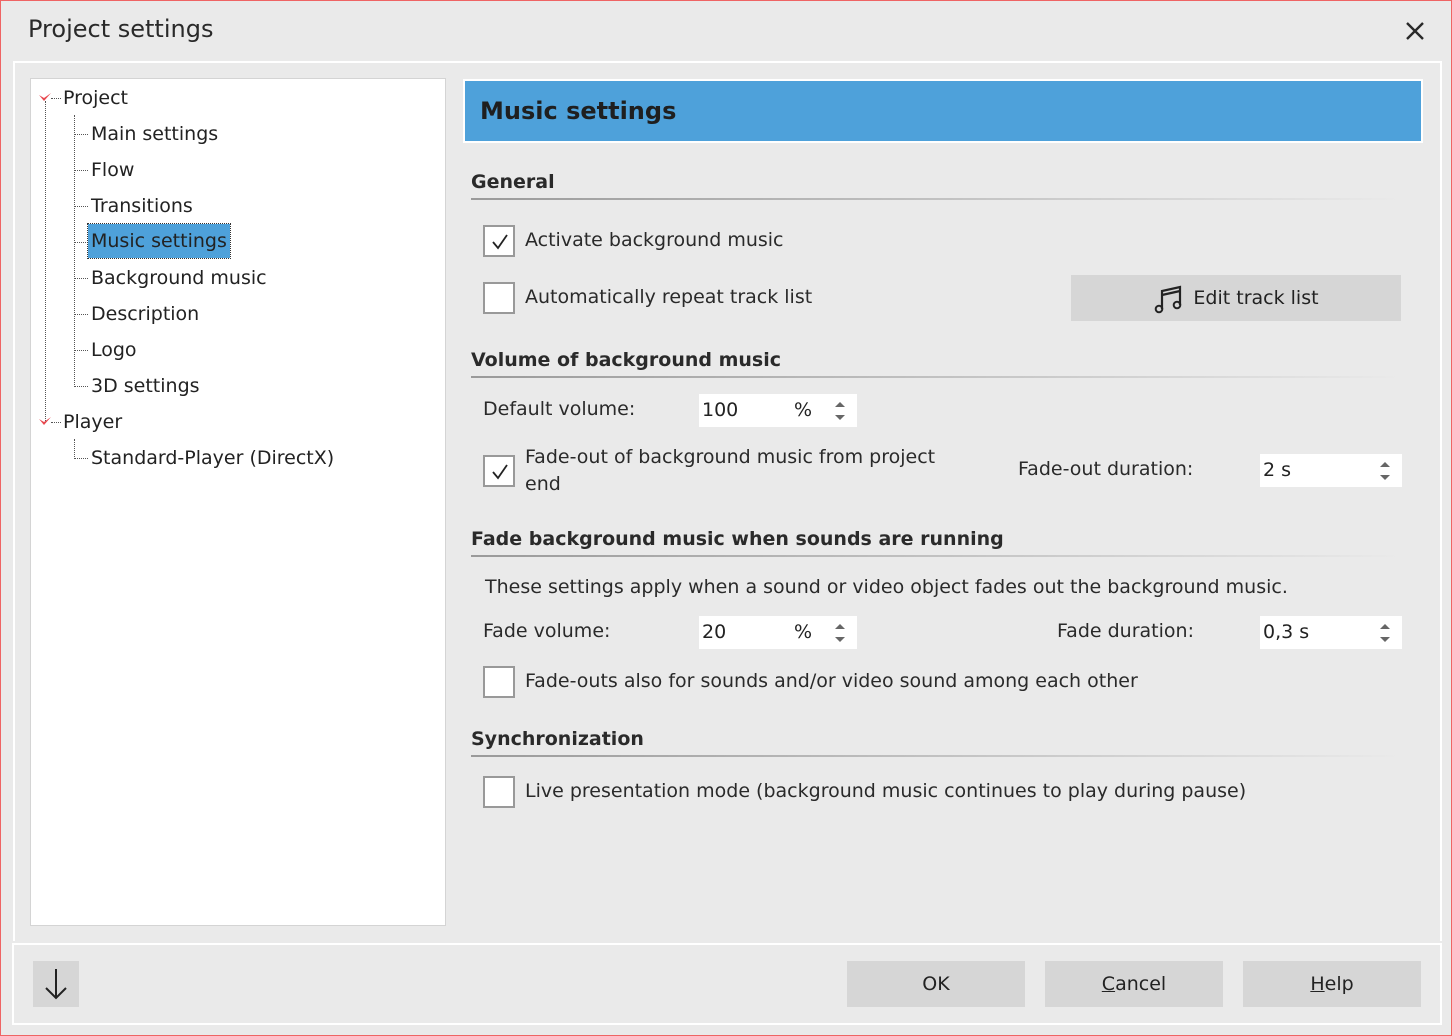 Image resolution: width=1452 pixels, height=1036 pixels. Describe the element at coordinates (112, 170) in the screenshot. I see `tree-item-flow: Flow` at that location.